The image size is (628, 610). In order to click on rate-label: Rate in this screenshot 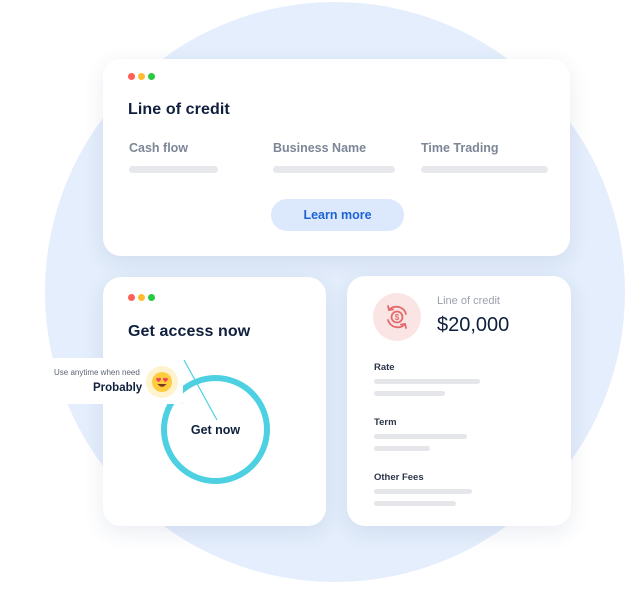, I will do `click(384, 367)`.